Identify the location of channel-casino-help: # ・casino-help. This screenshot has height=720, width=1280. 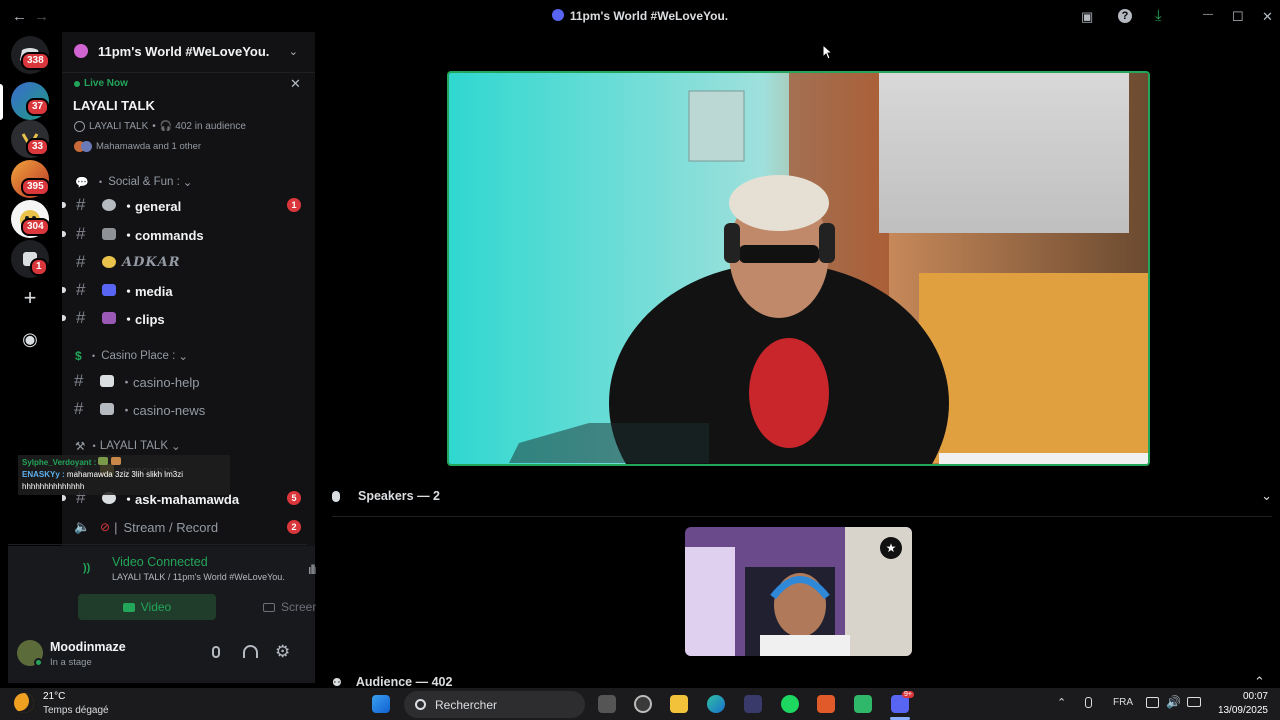
(194, 380).